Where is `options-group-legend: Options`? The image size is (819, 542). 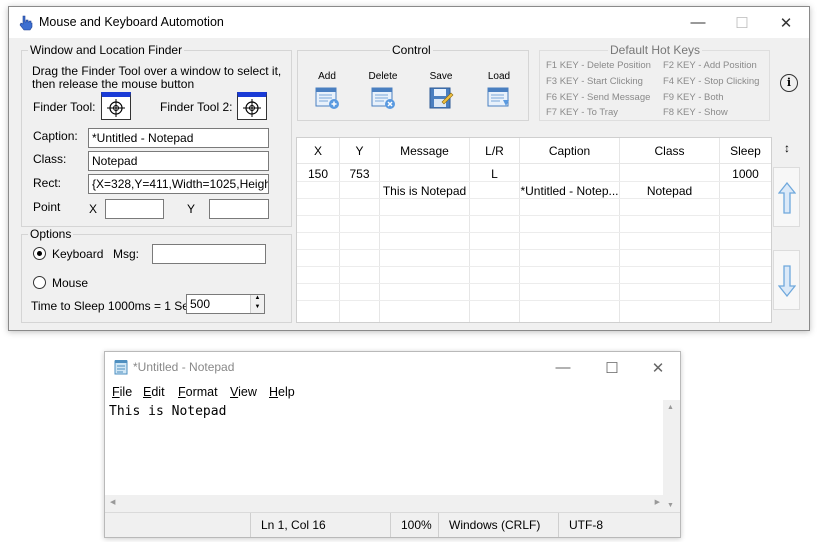
options-group-legend: Options is located at coordinates (51, 234).